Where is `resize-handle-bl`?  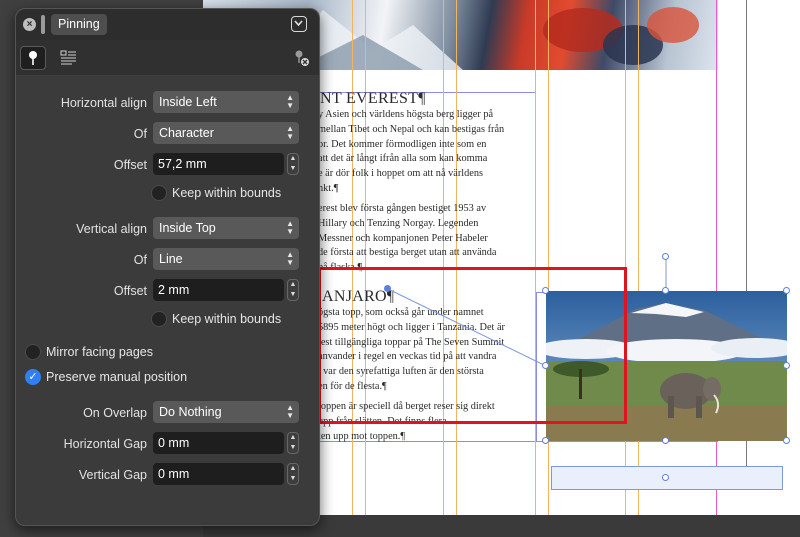
resize-handle-bl is located at coordinates (545, 440).